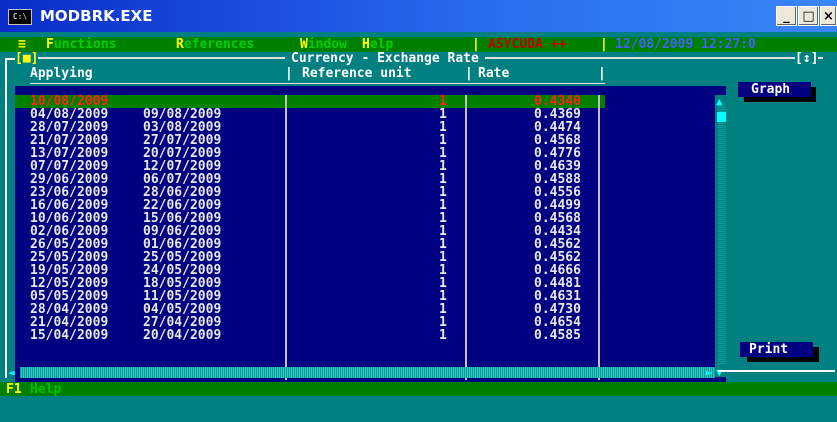  What do you see at coordinates (14, 389) in the screenshot?
I see `f1-key: F1` at bounding box center [14, 389].